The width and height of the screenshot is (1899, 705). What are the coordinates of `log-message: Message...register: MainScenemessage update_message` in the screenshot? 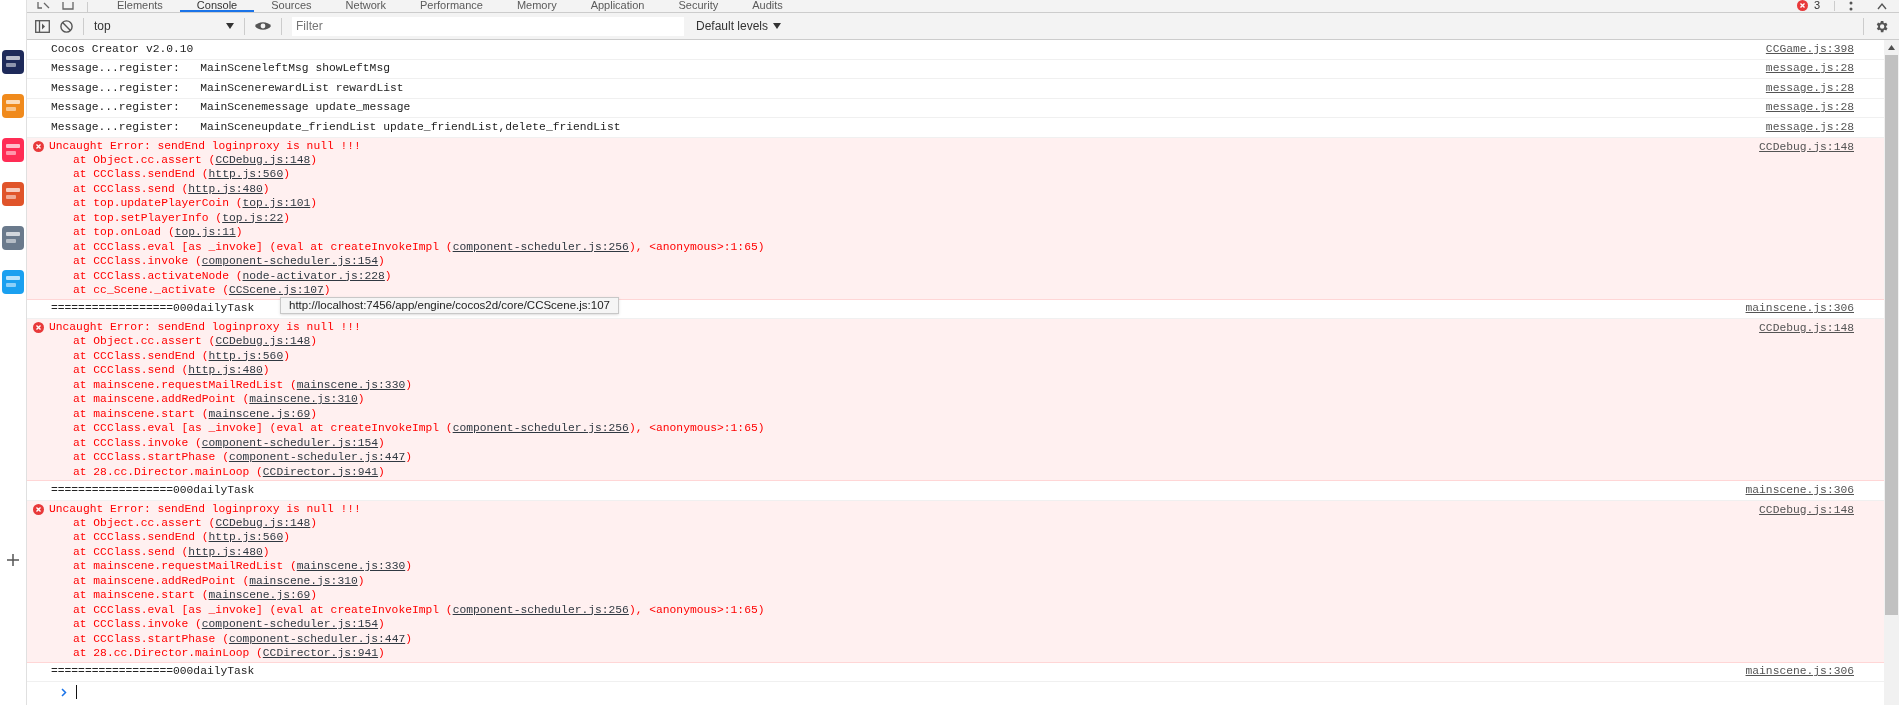 It's located at (231, 108).